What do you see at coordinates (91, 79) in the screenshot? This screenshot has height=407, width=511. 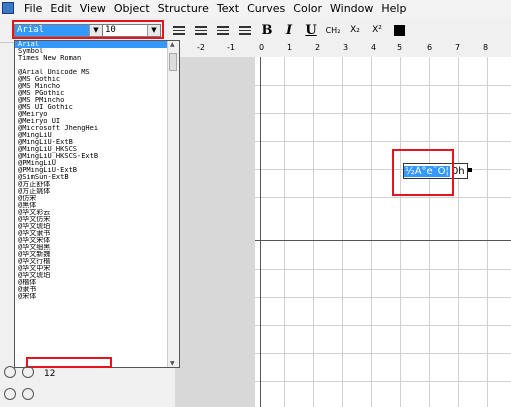 I see `font-option: @MS Gothic` at bounding box center [91, 79].